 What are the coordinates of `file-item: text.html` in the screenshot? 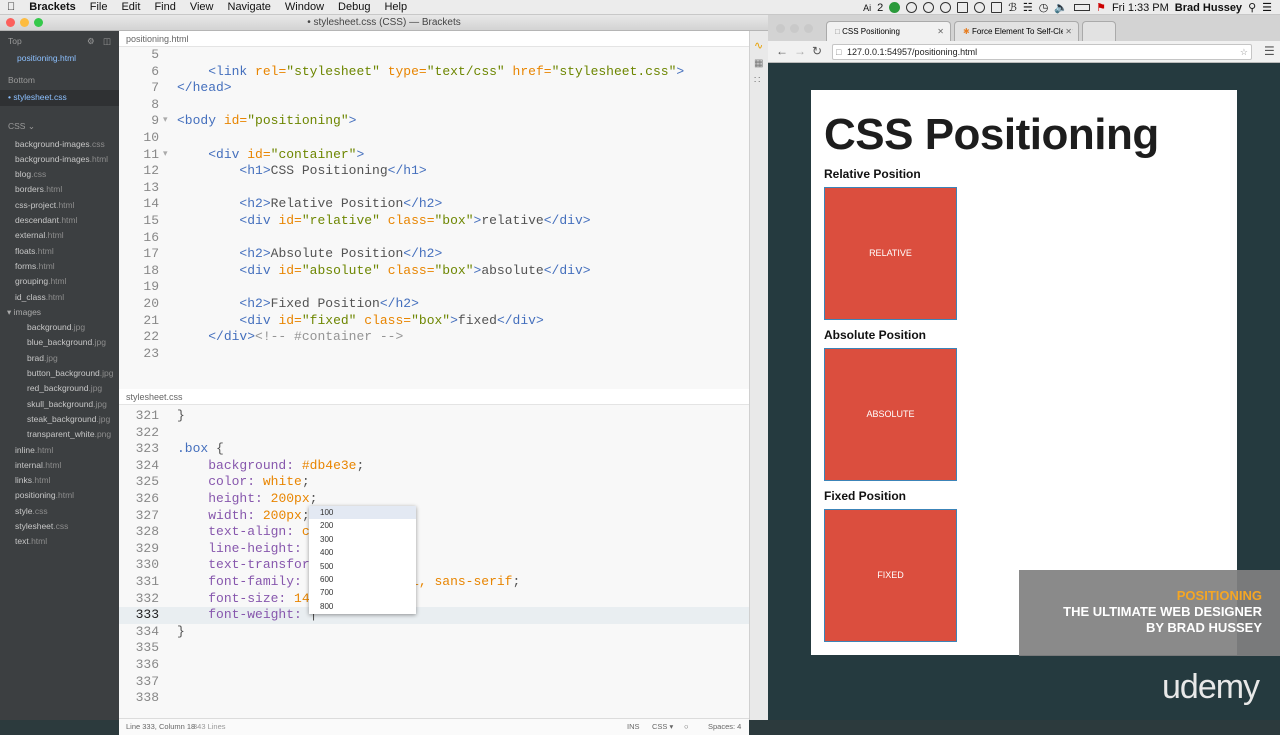 It's located at (59, 541).